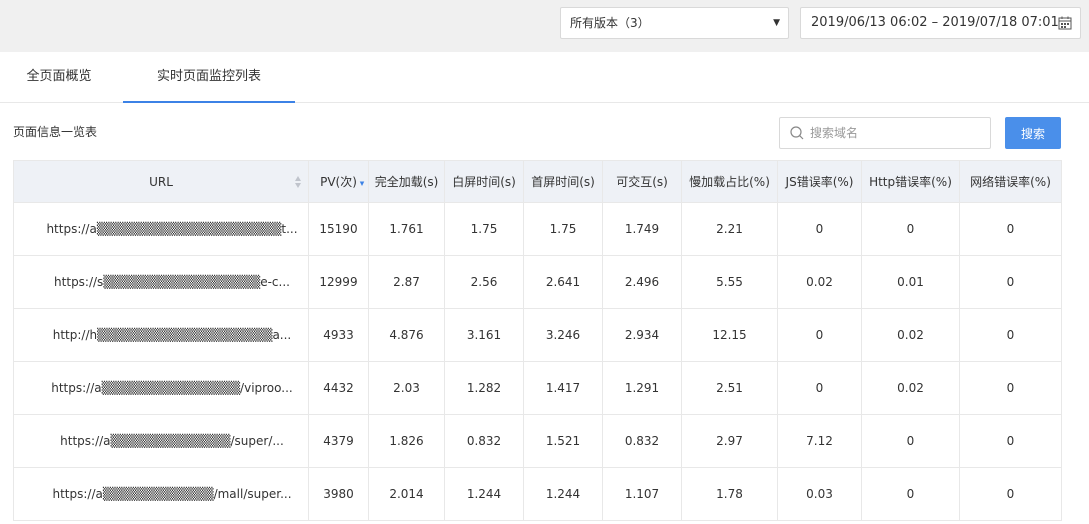 The width and height of the screenshot is (1089, 524). Describe the element at coordinates (406, 229) in the screenshot. I see `cell-full-load: 1.761` at that location.